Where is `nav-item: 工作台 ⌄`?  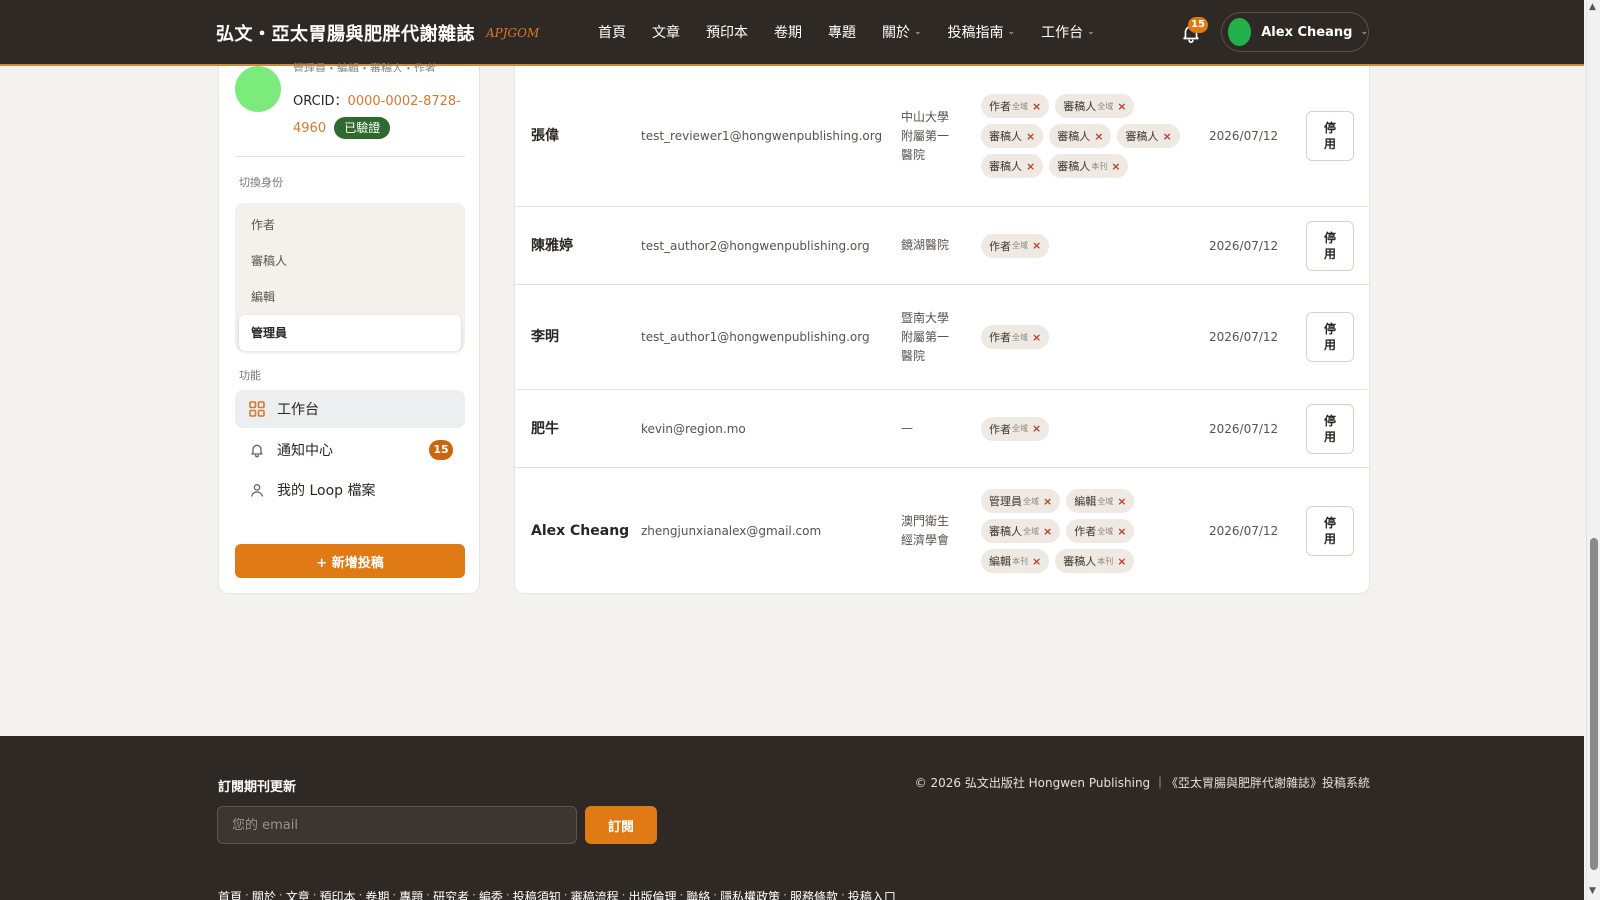 nav-item: 工作台 ⌄ is located at coordinates (1068, 32).